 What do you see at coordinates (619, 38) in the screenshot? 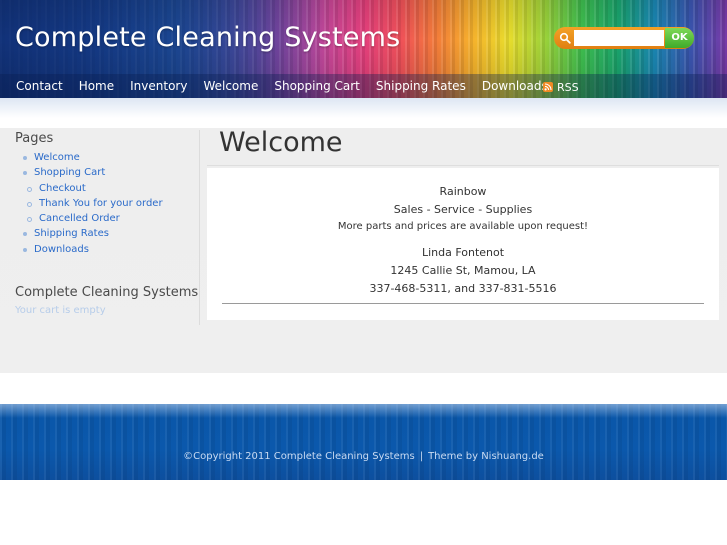
I see `search-input` at bounding box center [619, 38].